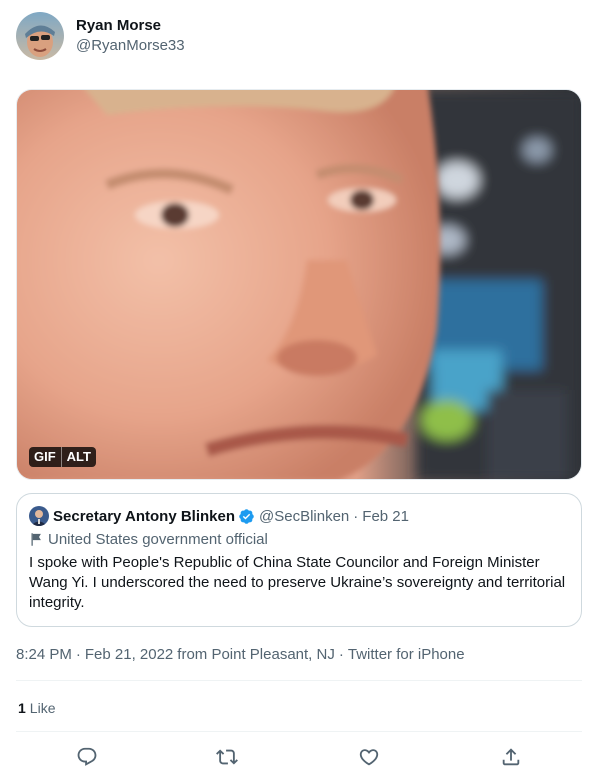  What do you see at coordinates (42, 708) in the screenshot?
I see `likes-label: Like` at bounding box center [42, 708].